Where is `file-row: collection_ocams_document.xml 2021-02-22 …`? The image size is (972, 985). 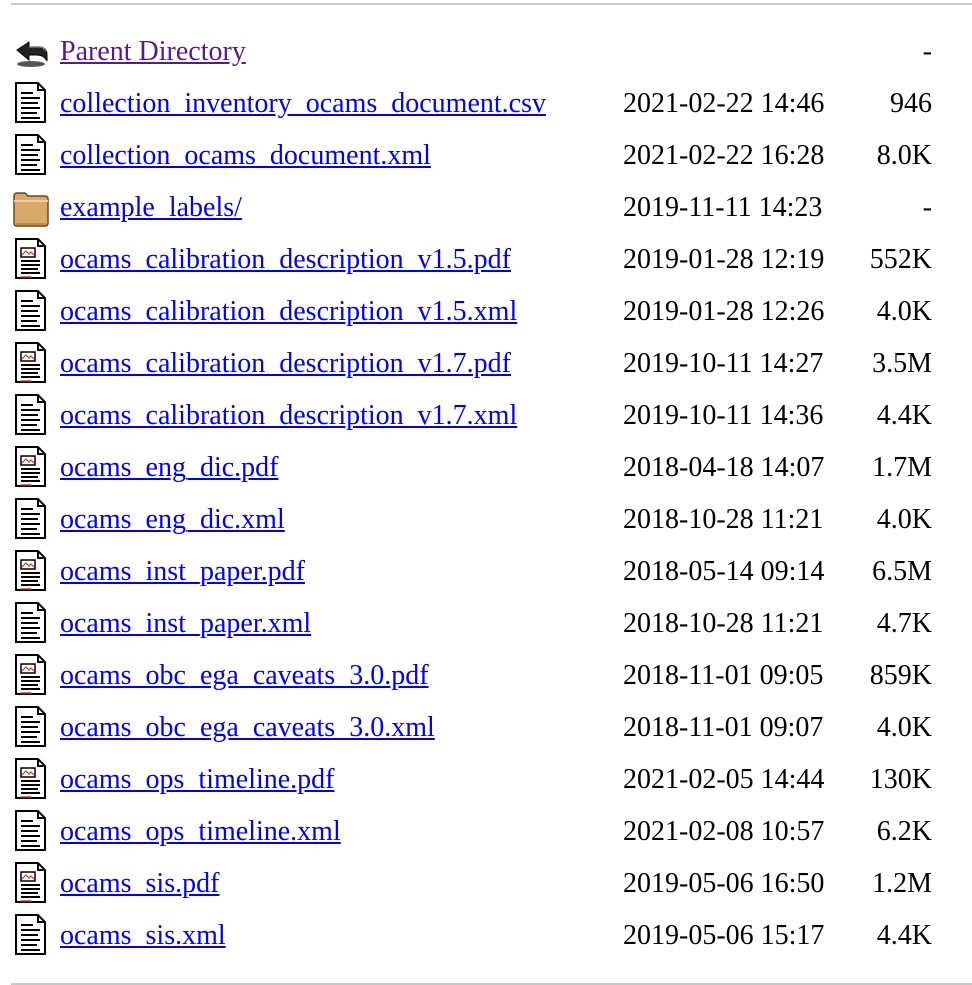
file-row: collection_ocams_document.xml 2021-02-22 … is located at coordinates (491, 157).